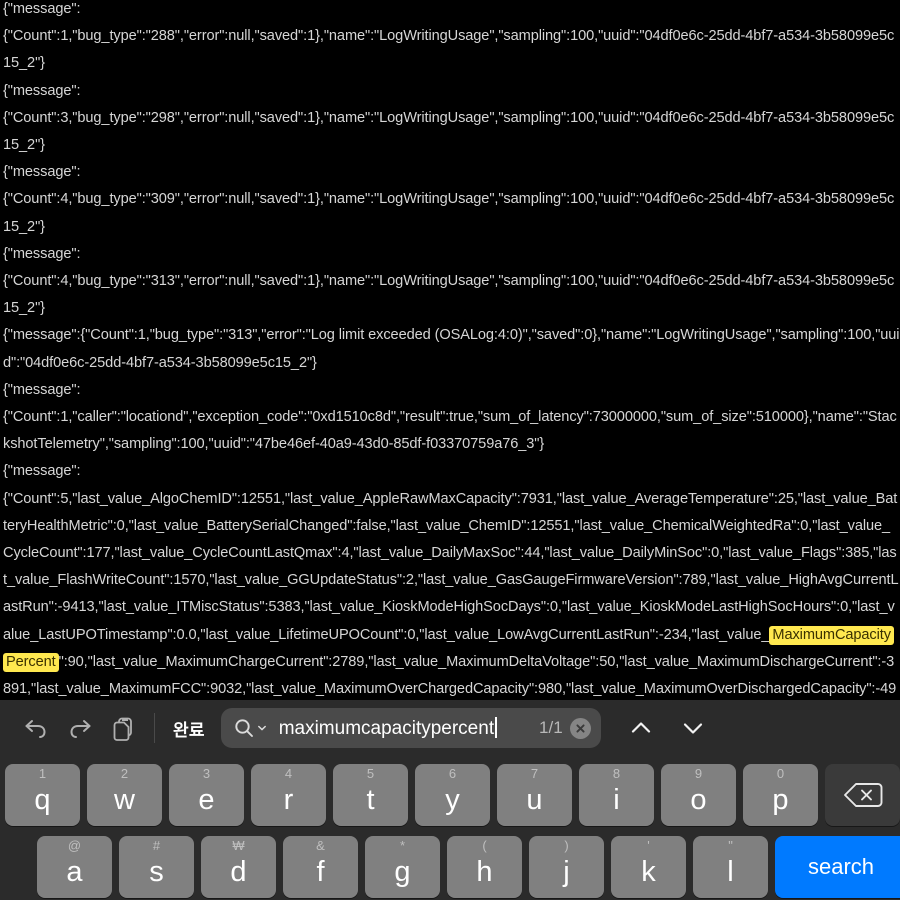 The width and height of the screenshot is (900, 900). I want to click on key-l: " l, so click(730, 867).